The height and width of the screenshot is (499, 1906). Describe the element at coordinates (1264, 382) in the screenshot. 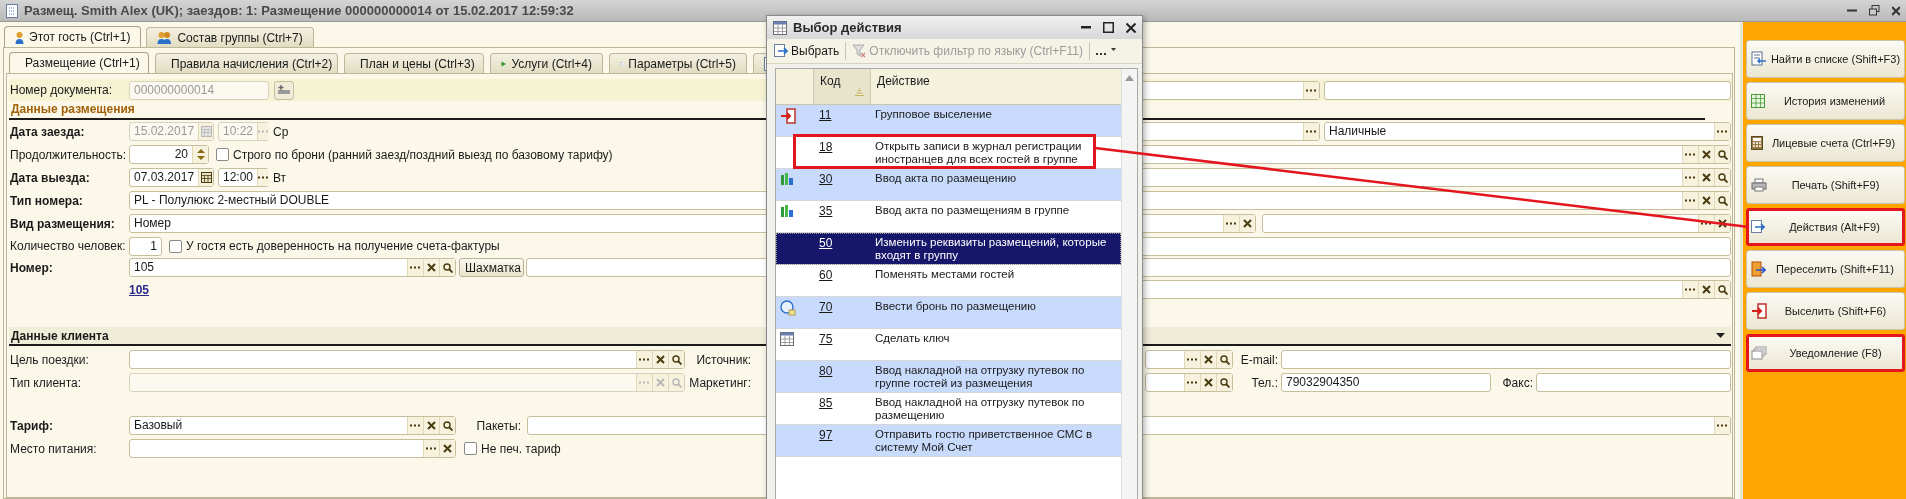

I see `field-label: Тел.:` at that location.